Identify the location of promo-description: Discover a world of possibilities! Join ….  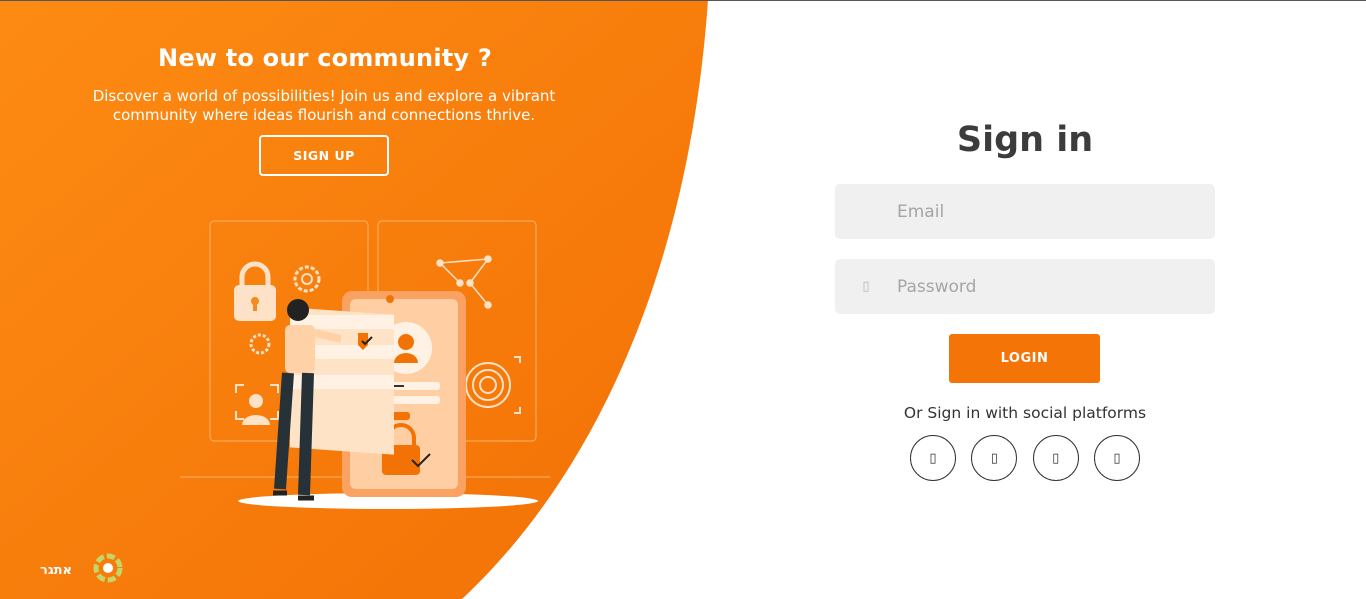
(324, 105).